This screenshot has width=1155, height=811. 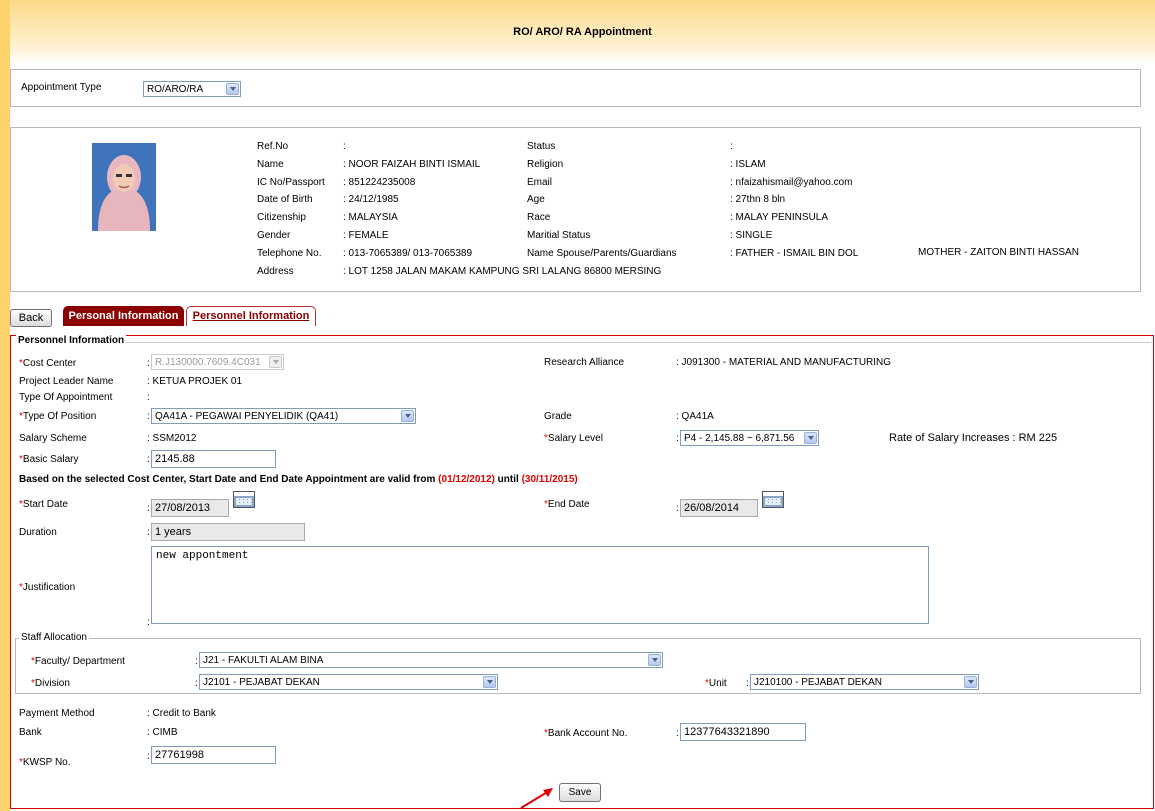 What do you see at coordinates (274, 235) in the screenshot?
I see `profile-field-label: Gender` at bounding box center [274, 235].